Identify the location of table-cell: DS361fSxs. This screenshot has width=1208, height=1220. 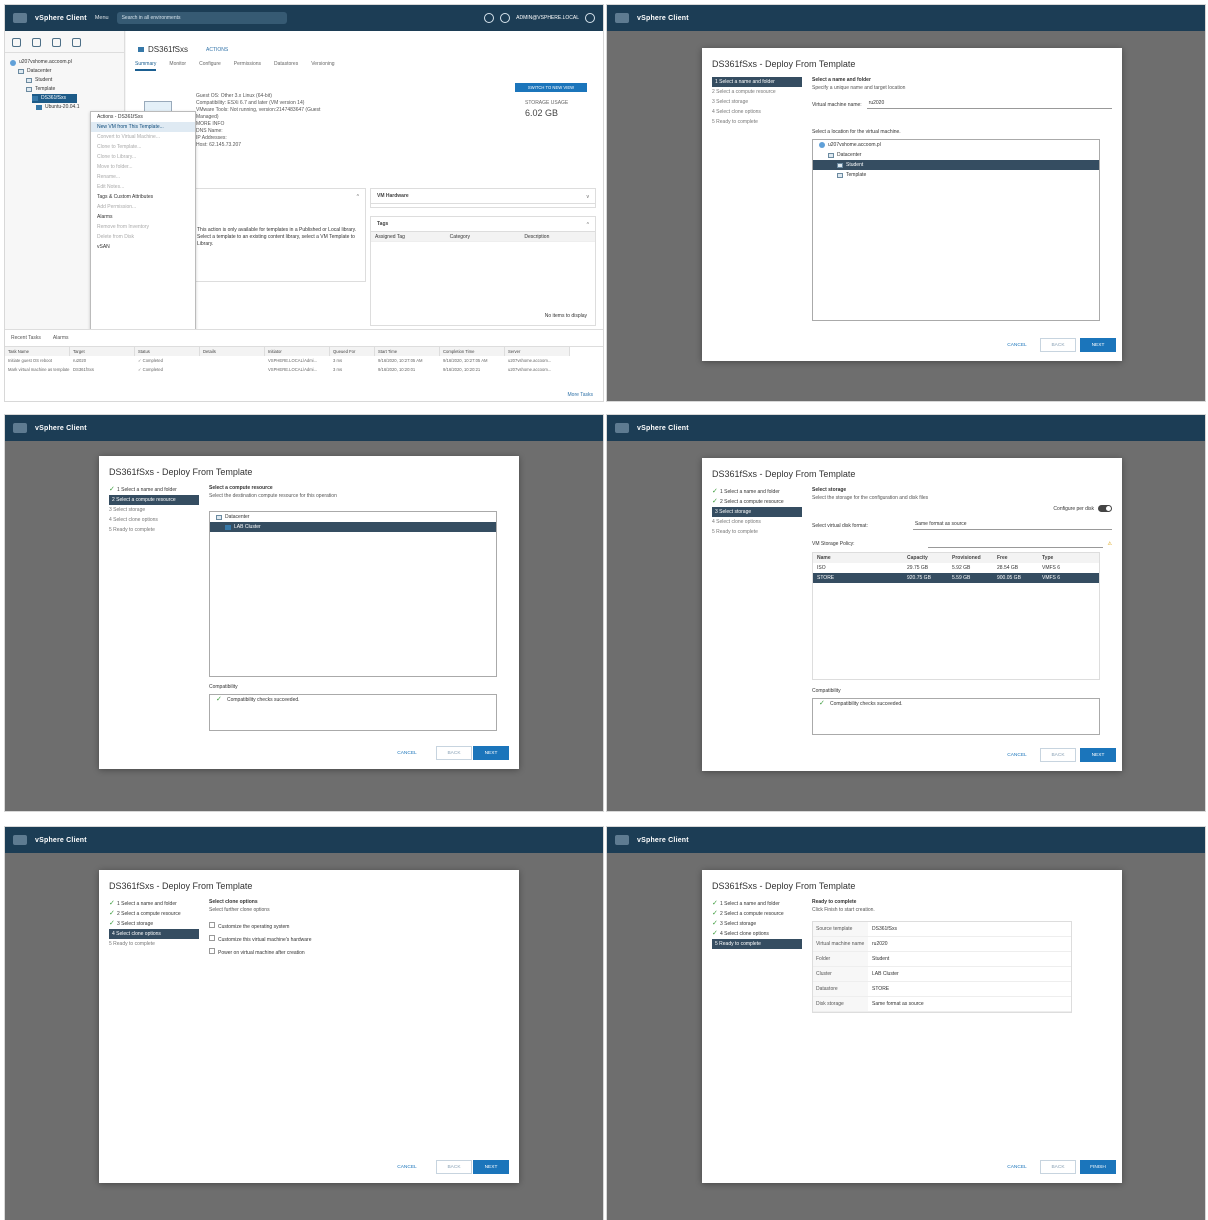
(102, 369).